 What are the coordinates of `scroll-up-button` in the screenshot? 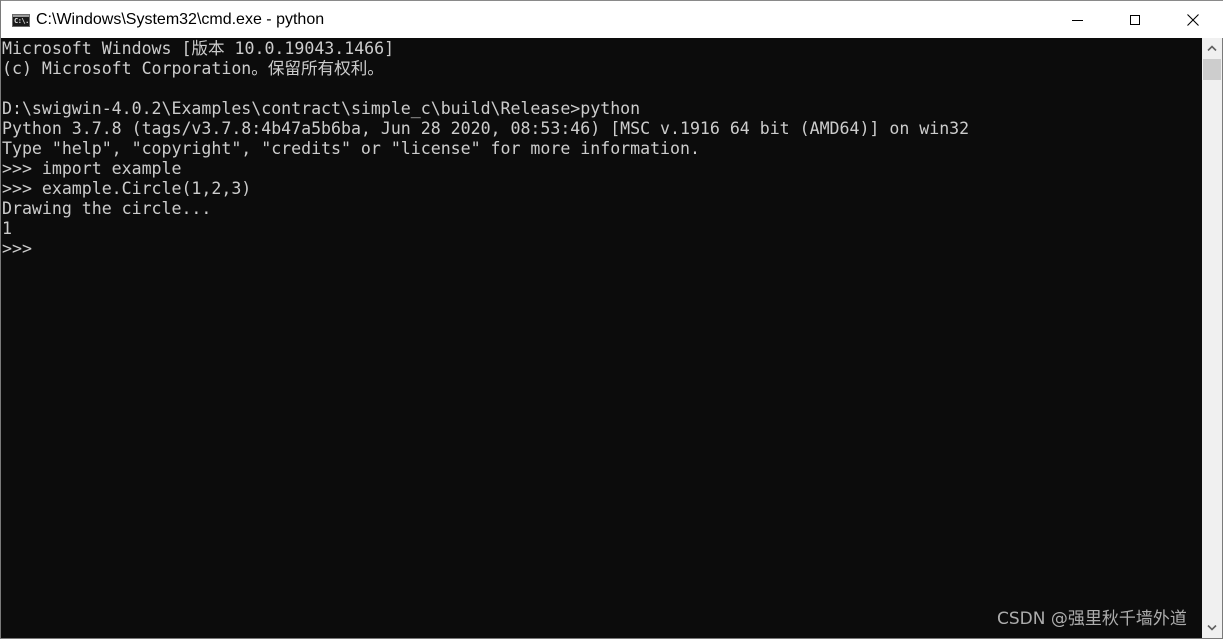 It's located at (1212, 48).